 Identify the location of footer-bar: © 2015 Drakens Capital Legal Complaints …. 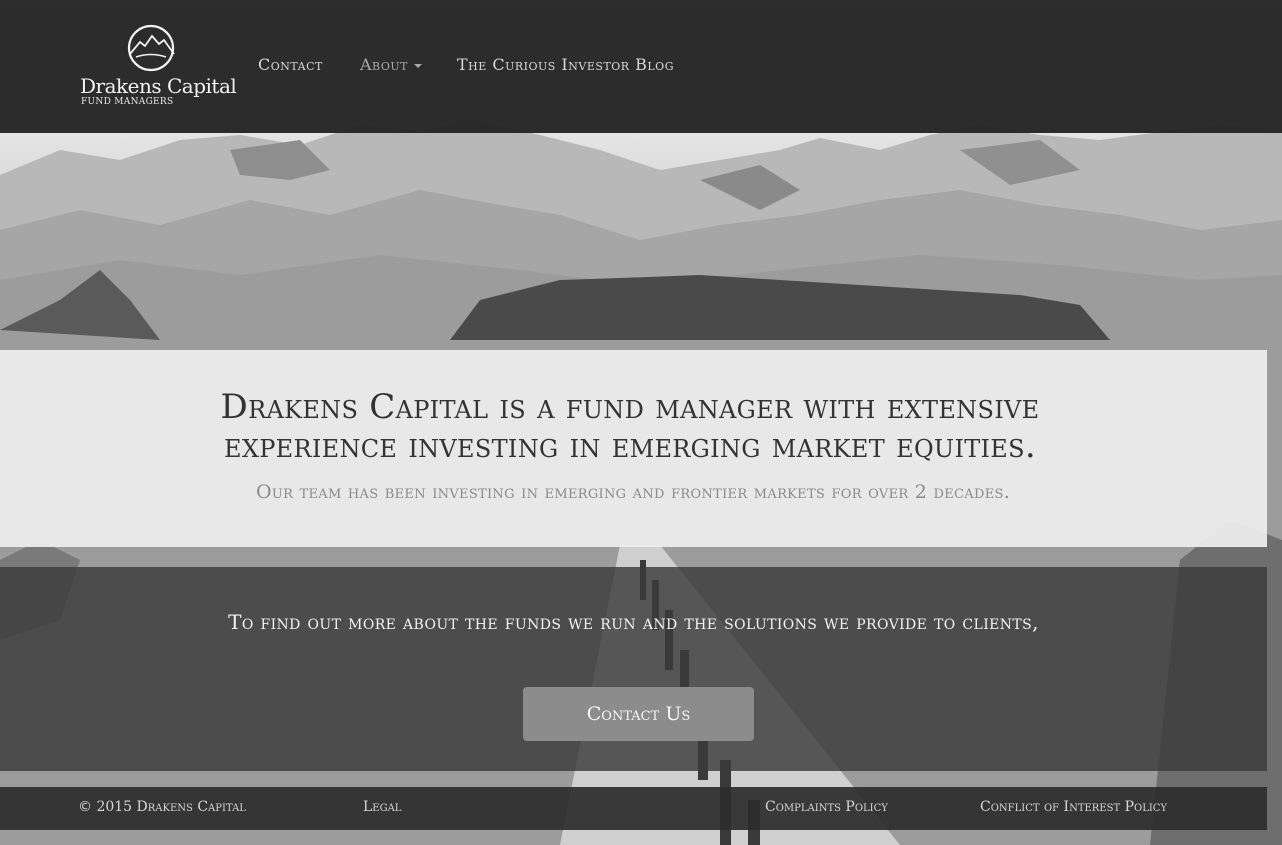
(633, 808).